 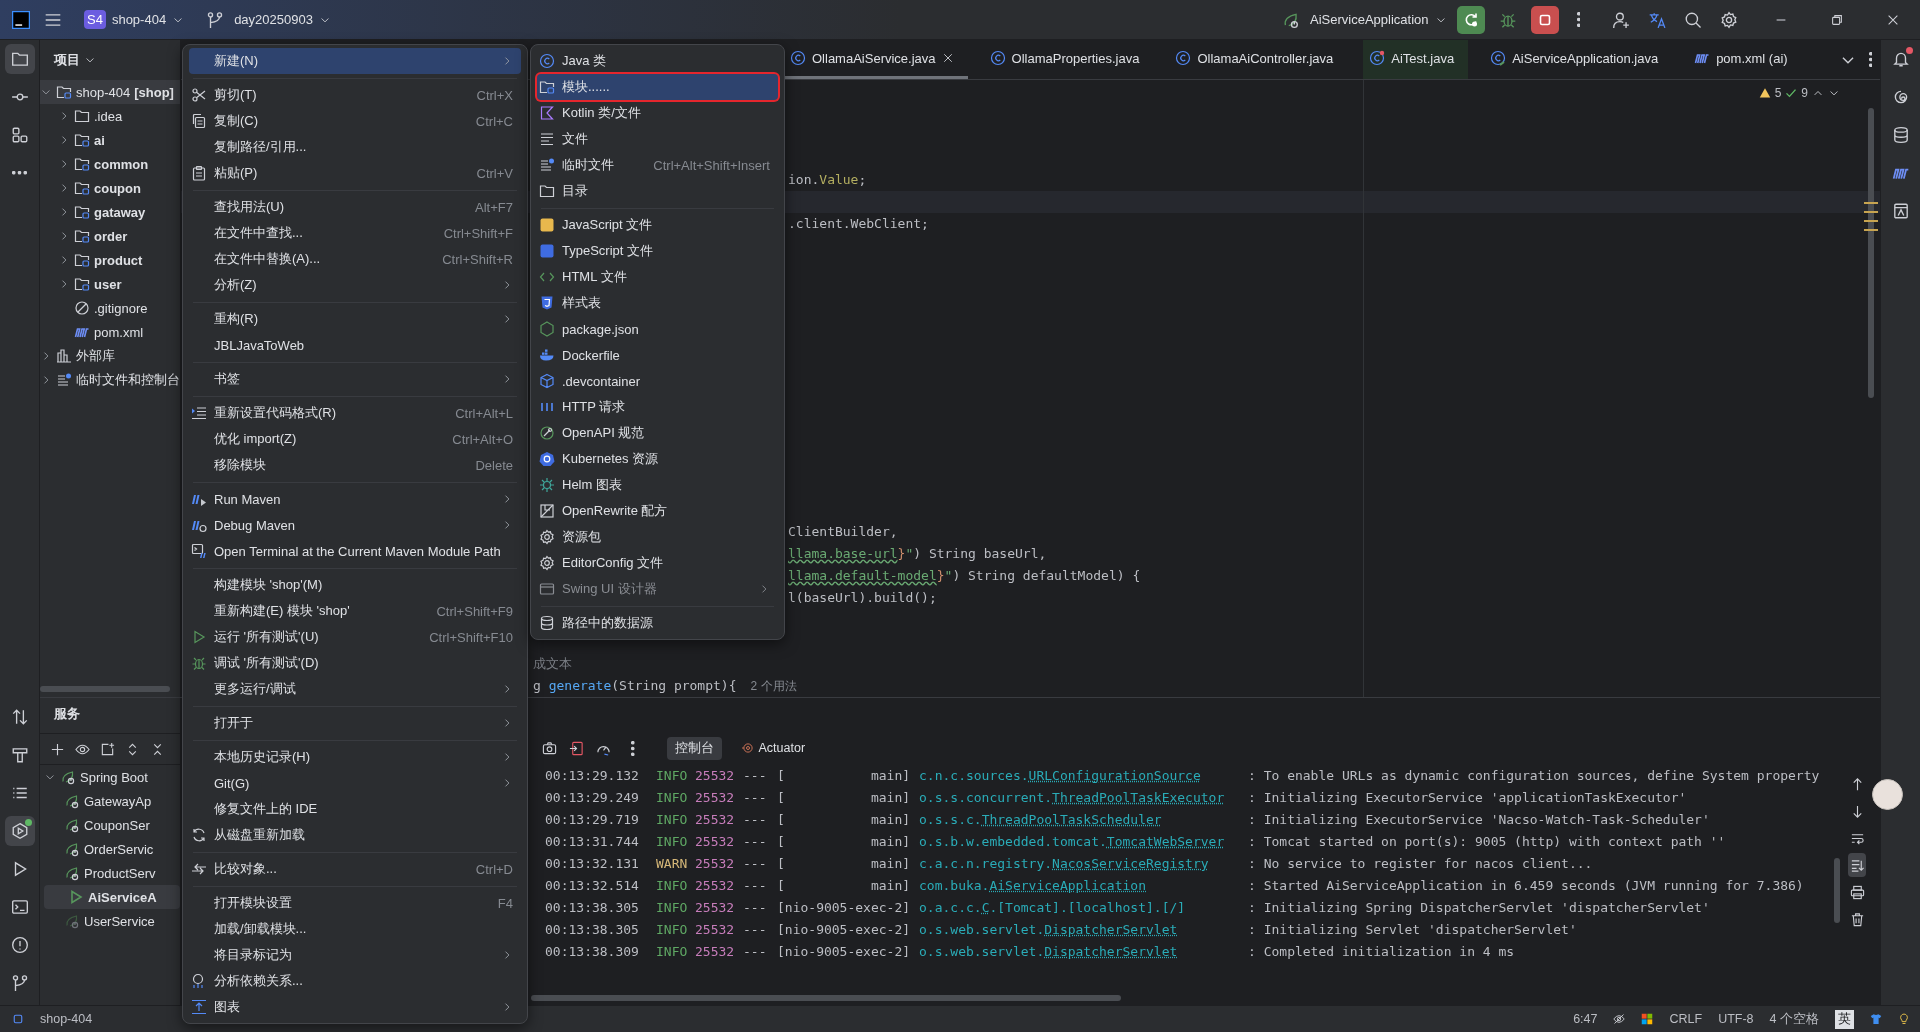 What do you see at coordinates (128, 380) in the screenshot?
I see `tree-item: 临时文件和控制台` at bounding box center [128, 380].